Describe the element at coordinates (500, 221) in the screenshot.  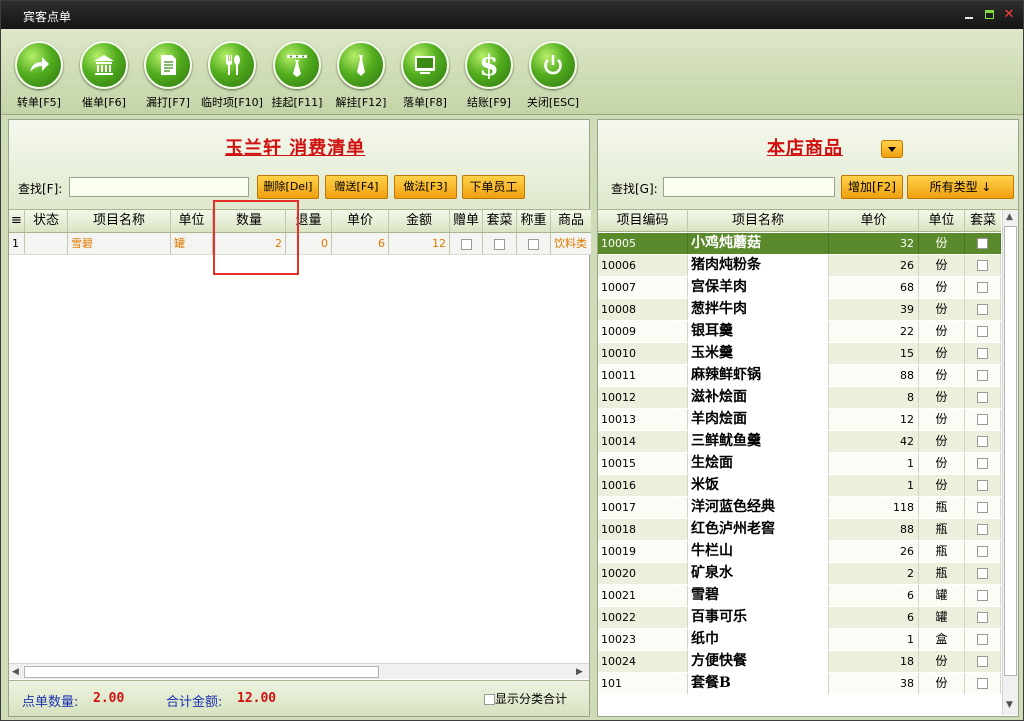
I see `col-combo: 套菜` at that location.